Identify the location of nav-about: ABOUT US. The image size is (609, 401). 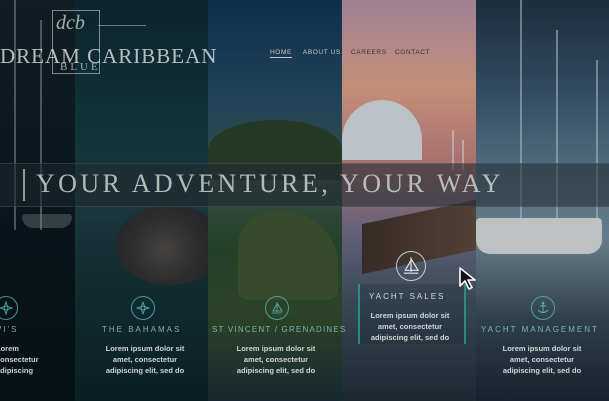
(322, 53).